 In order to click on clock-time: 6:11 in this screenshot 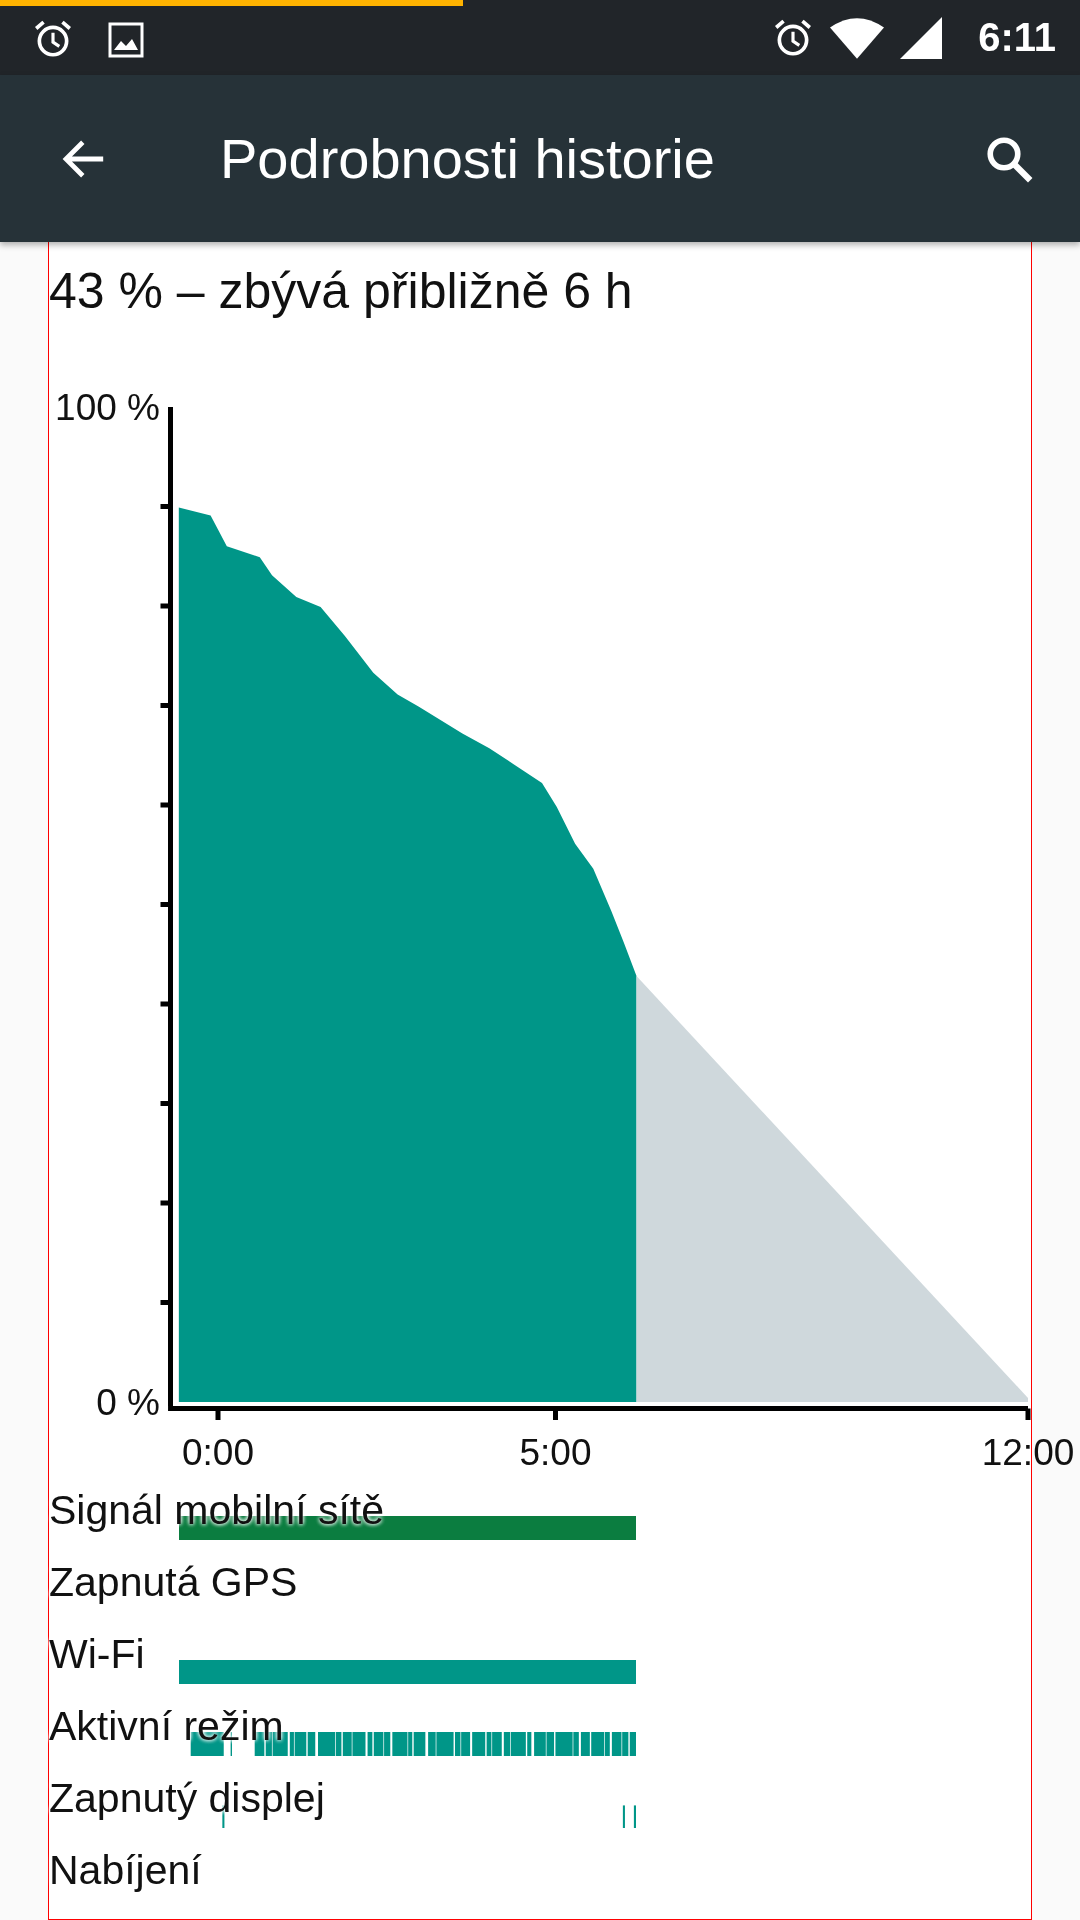, I will do `click(1017, 37)`.